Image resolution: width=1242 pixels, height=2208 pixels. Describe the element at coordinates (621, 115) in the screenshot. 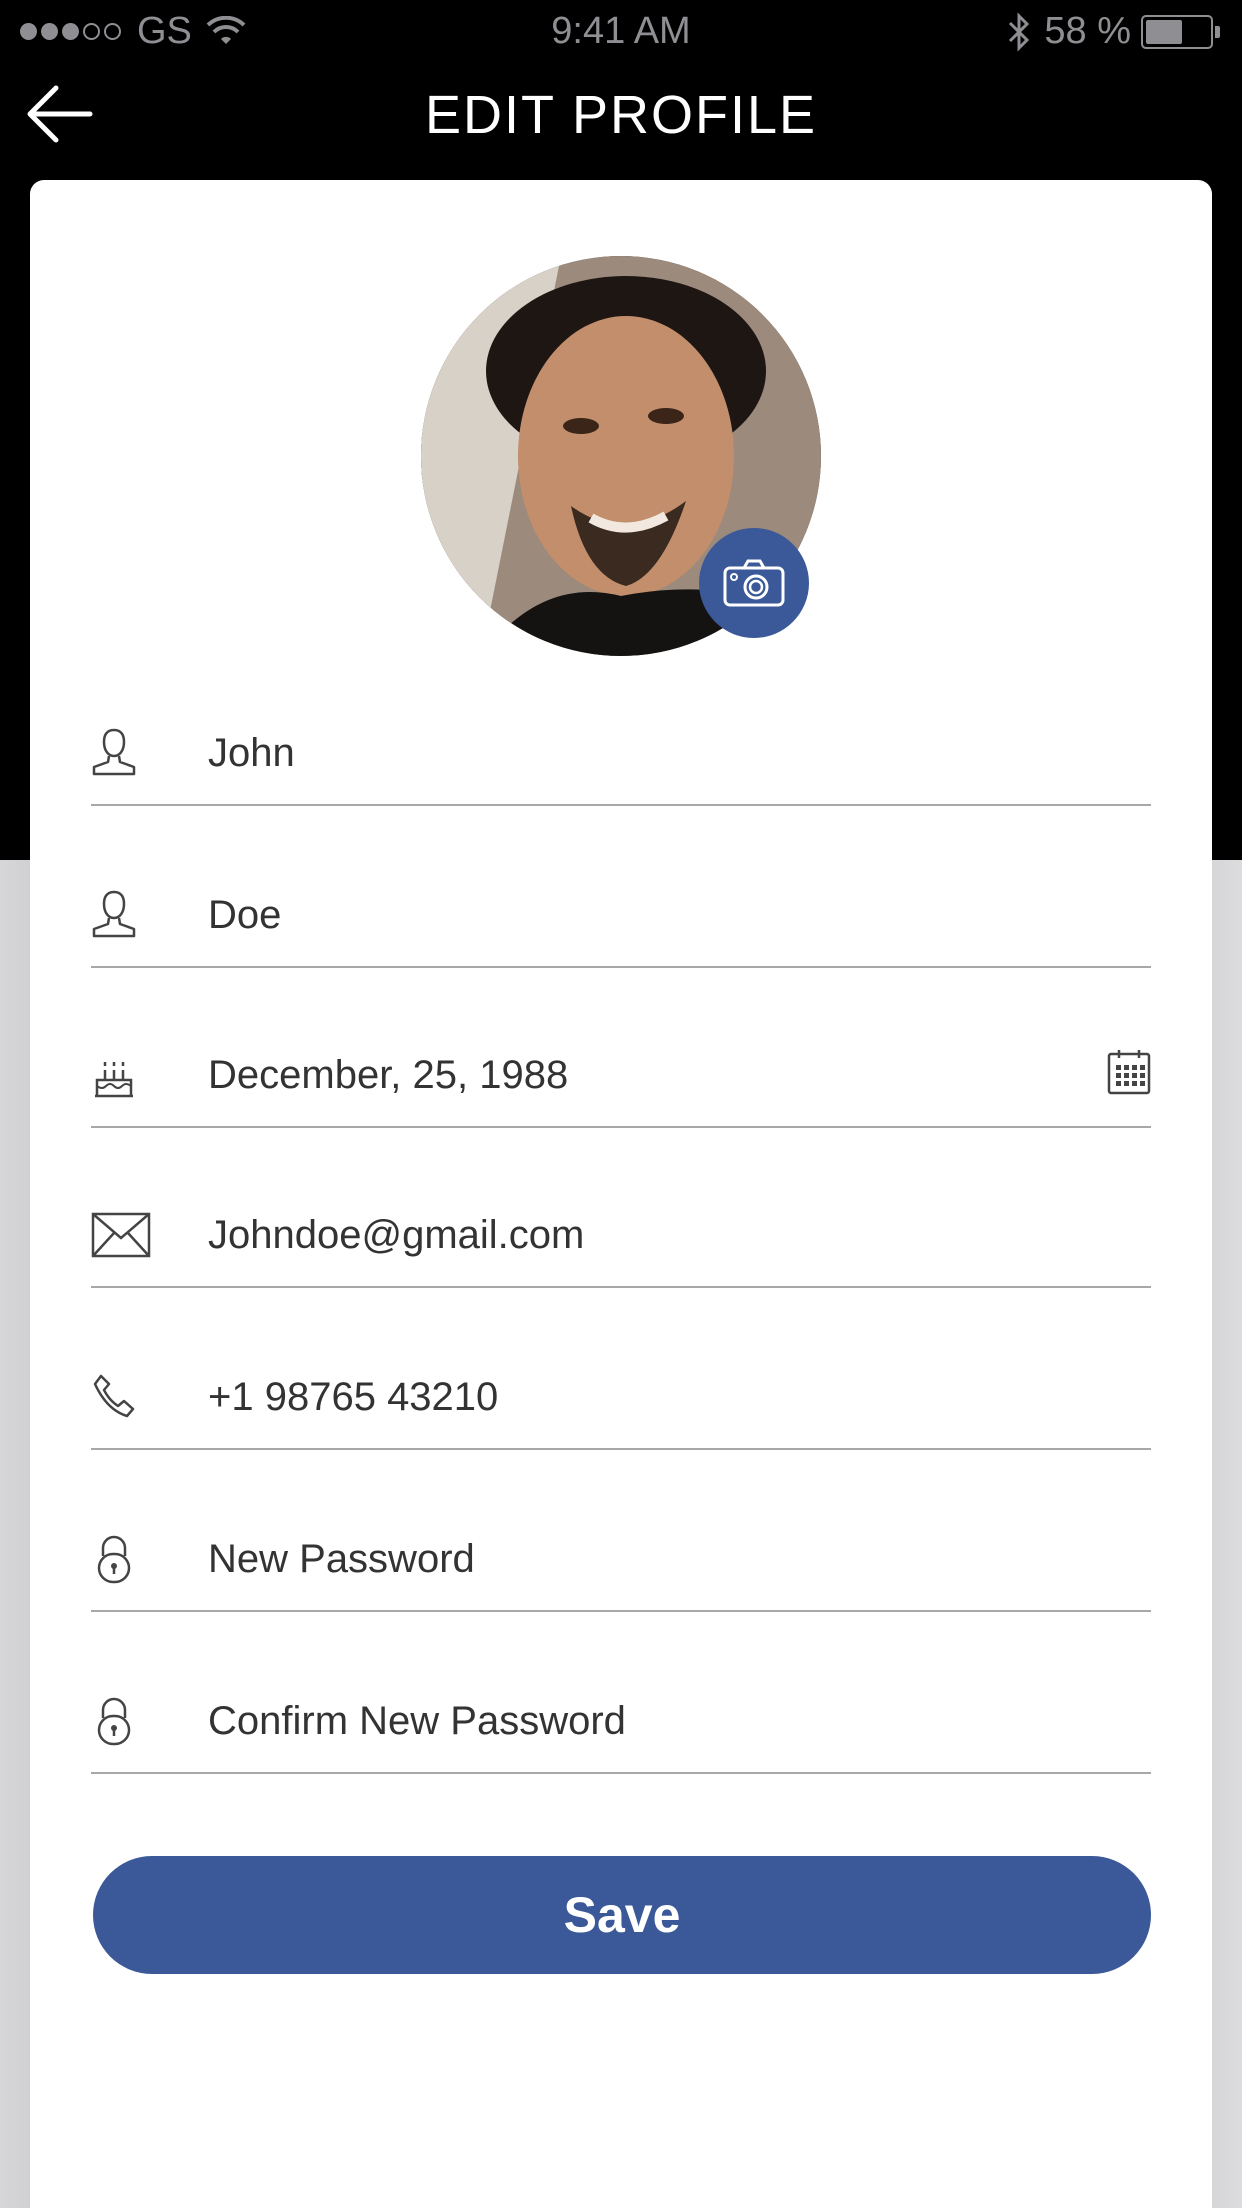

I see `page-title: EDIT PROFILE` at that location.